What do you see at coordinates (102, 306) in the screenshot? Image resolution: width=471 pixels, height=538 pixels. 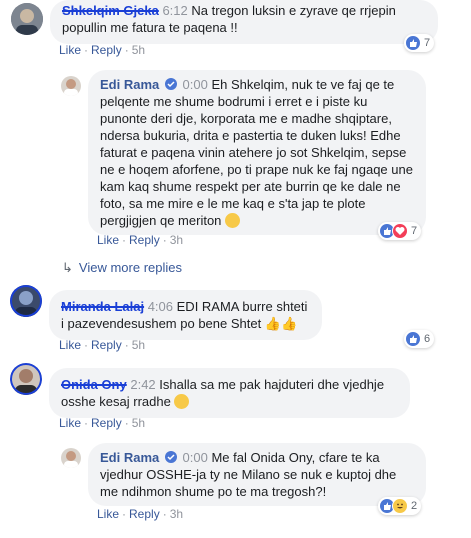 I see `comment-author: Miranda Lalaj` at bounding box center [102, 306].